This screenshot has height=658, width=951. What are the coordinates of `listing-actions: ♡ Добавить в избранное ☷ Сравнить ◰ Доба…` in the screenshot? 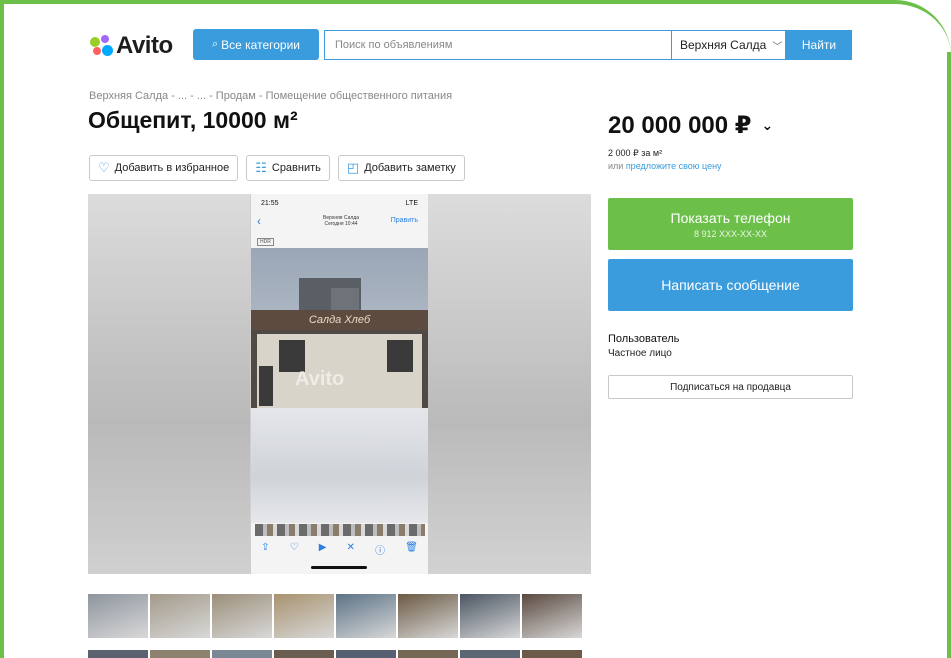 It's located at (277, 168).